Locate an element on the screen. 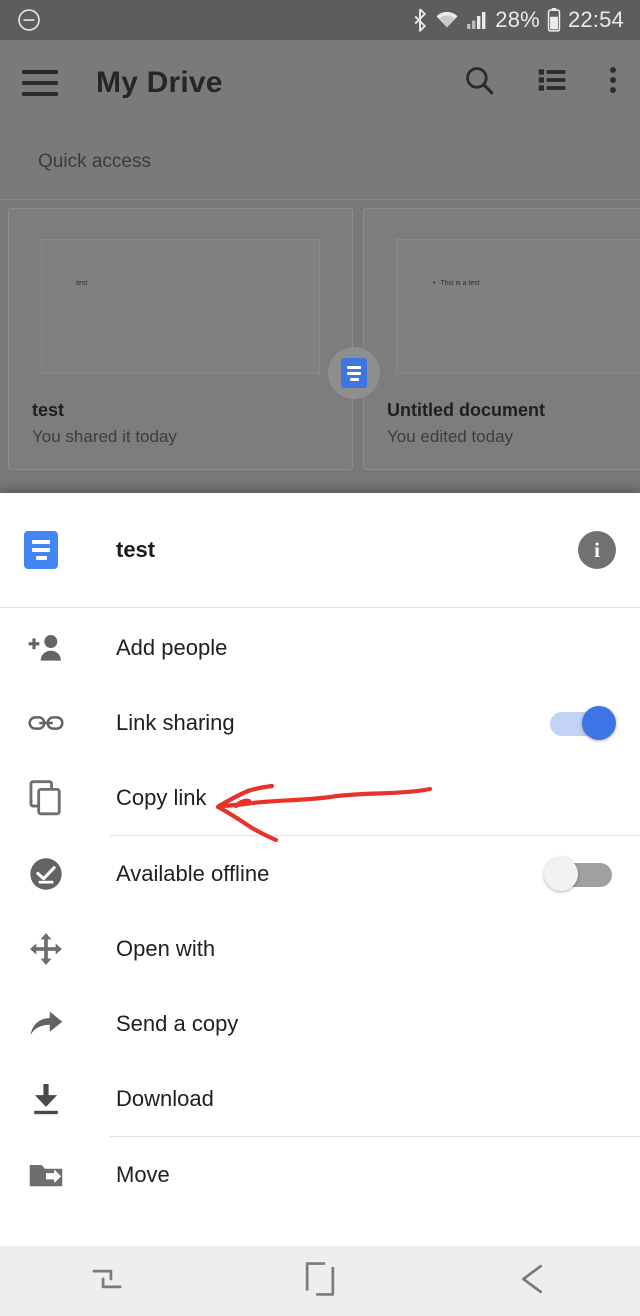 This screenshot has width=640, height=1316. share-arrow-icon is located at coordinates (46, 1024).